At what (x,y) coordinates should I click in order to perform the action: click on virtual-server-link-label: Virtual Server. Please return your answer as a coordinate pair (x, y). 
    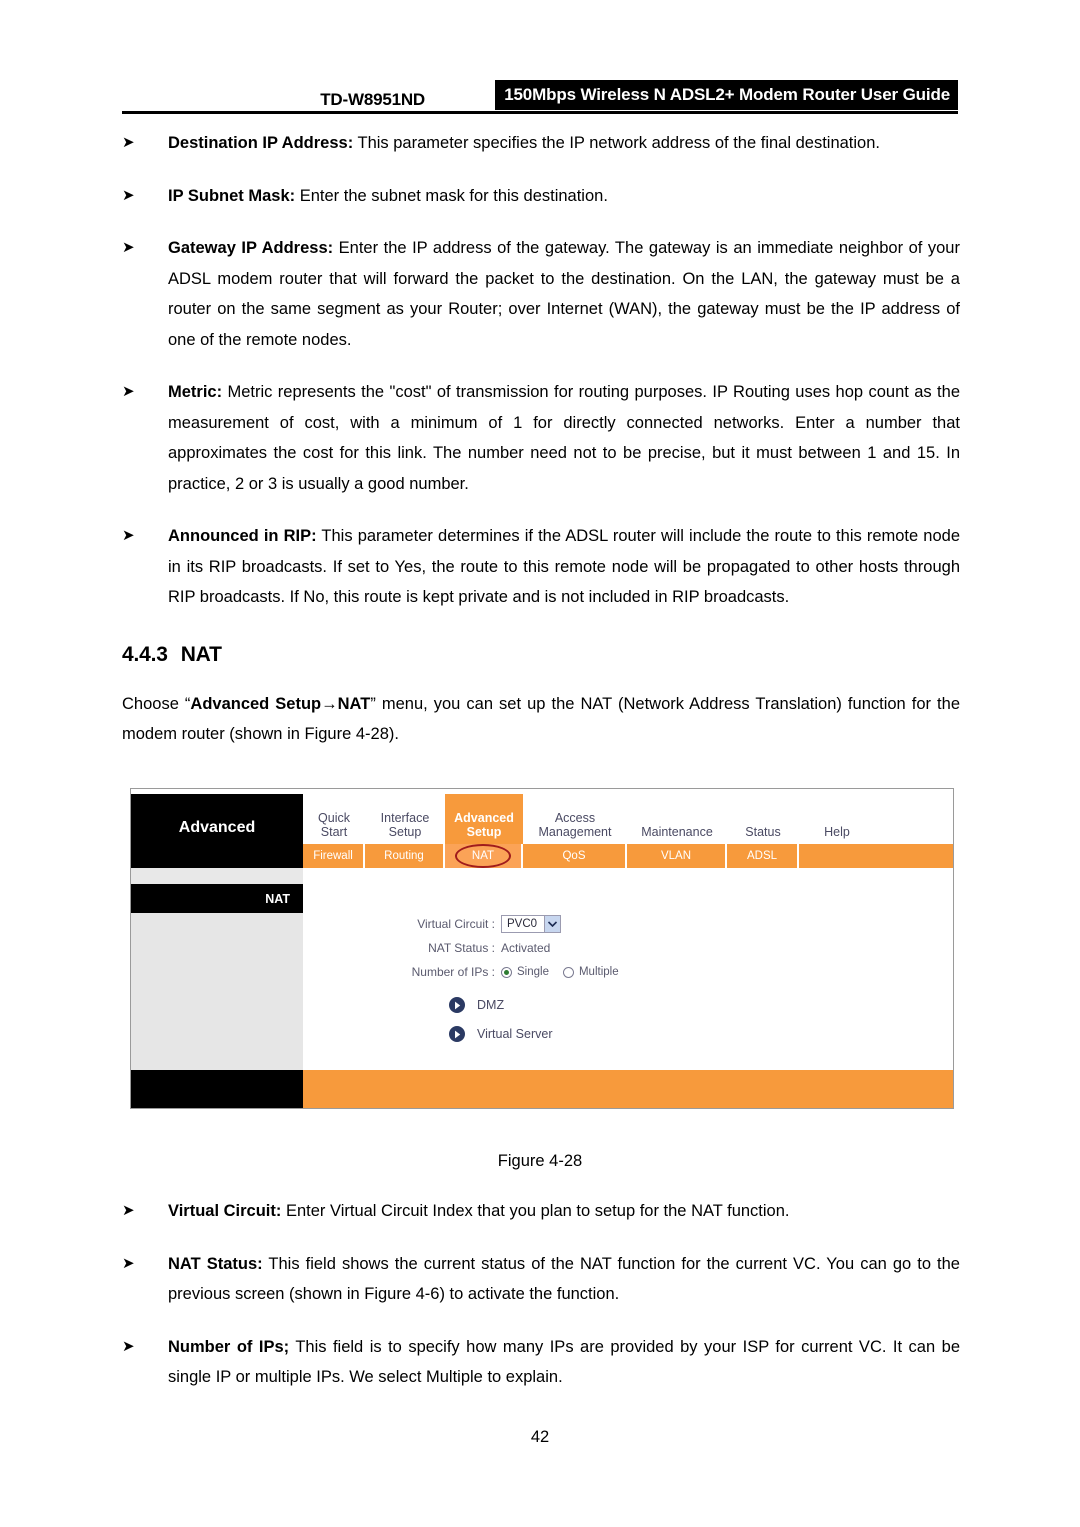
    Looking at the image, I should click on (515, 1034).